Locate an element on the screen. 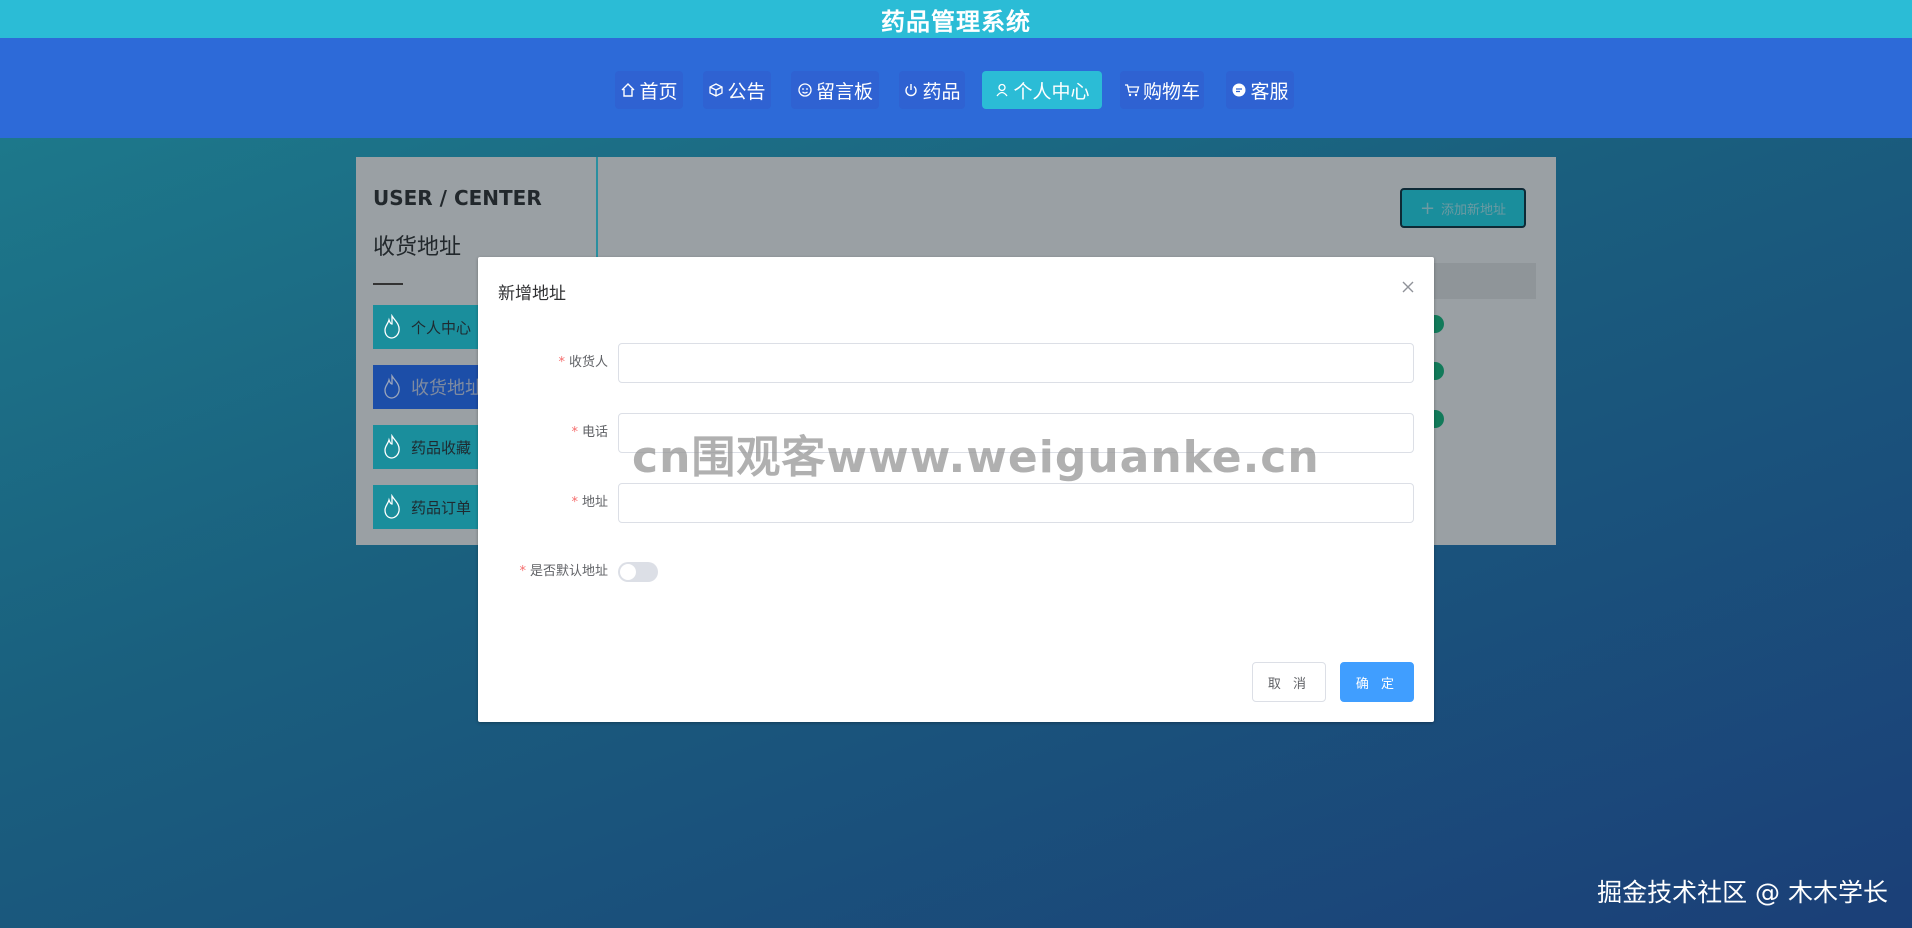 Image resolution: width=1912 pixels, height=928 pixels. nav-medicine: 药品 is located at coordinates (932, 90).